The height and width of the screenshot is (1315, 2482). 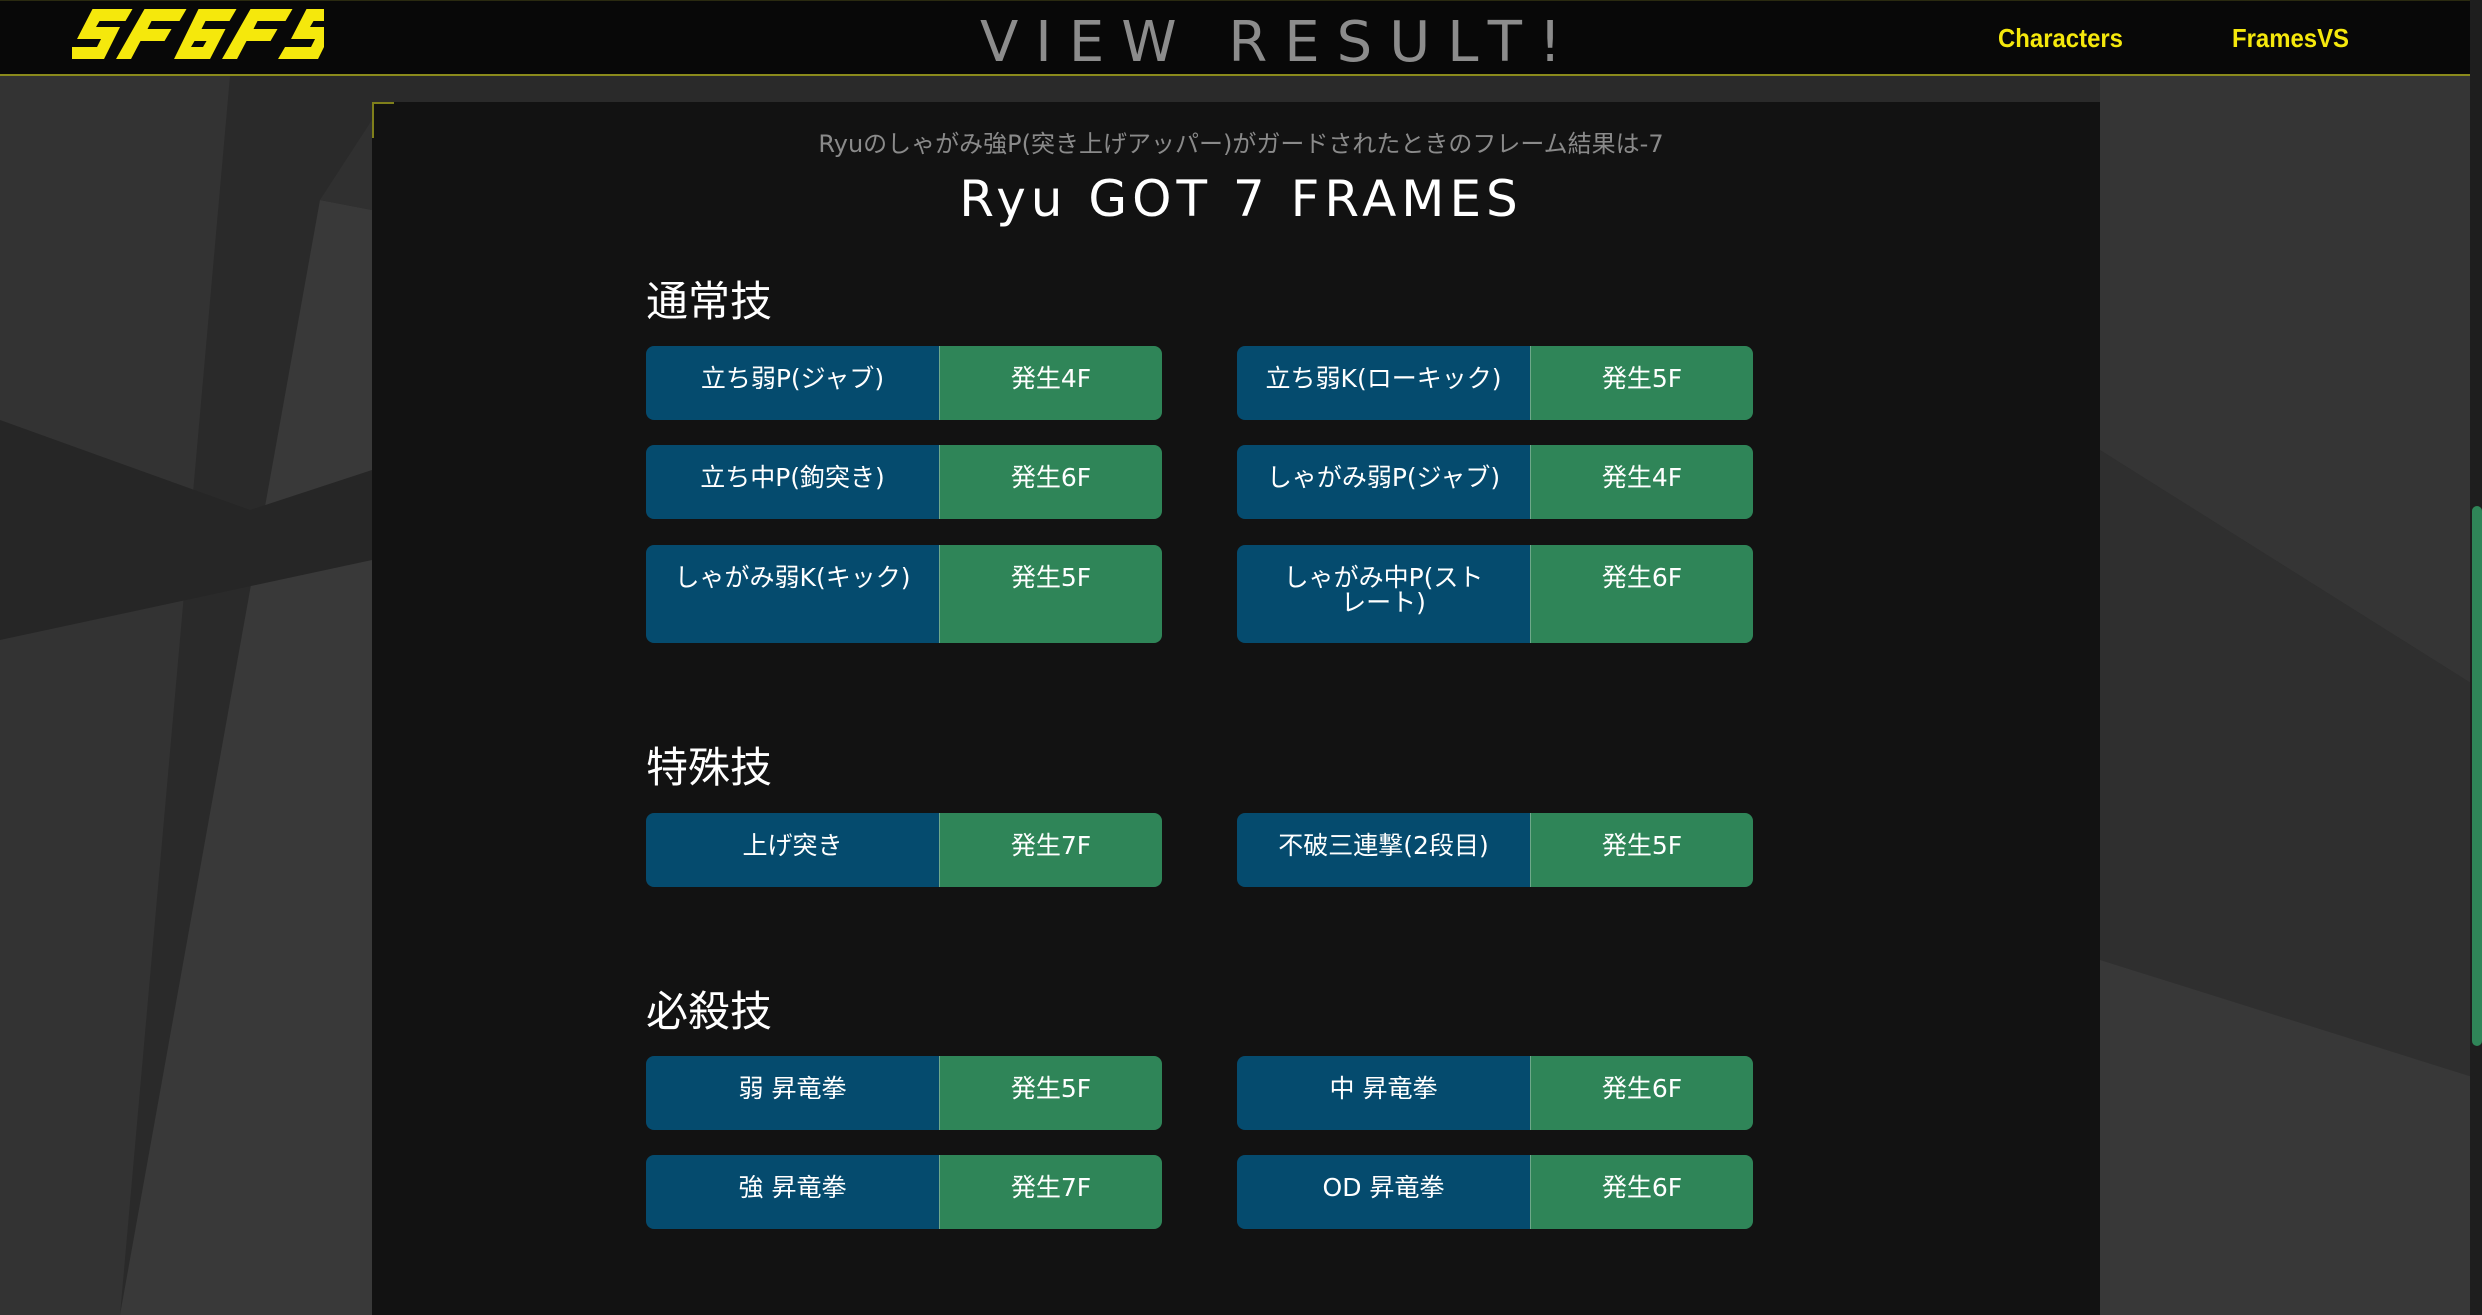 I want to click on top-header: VIEW RESULT! Characters FramesVS, so click(x=1241, y=38).